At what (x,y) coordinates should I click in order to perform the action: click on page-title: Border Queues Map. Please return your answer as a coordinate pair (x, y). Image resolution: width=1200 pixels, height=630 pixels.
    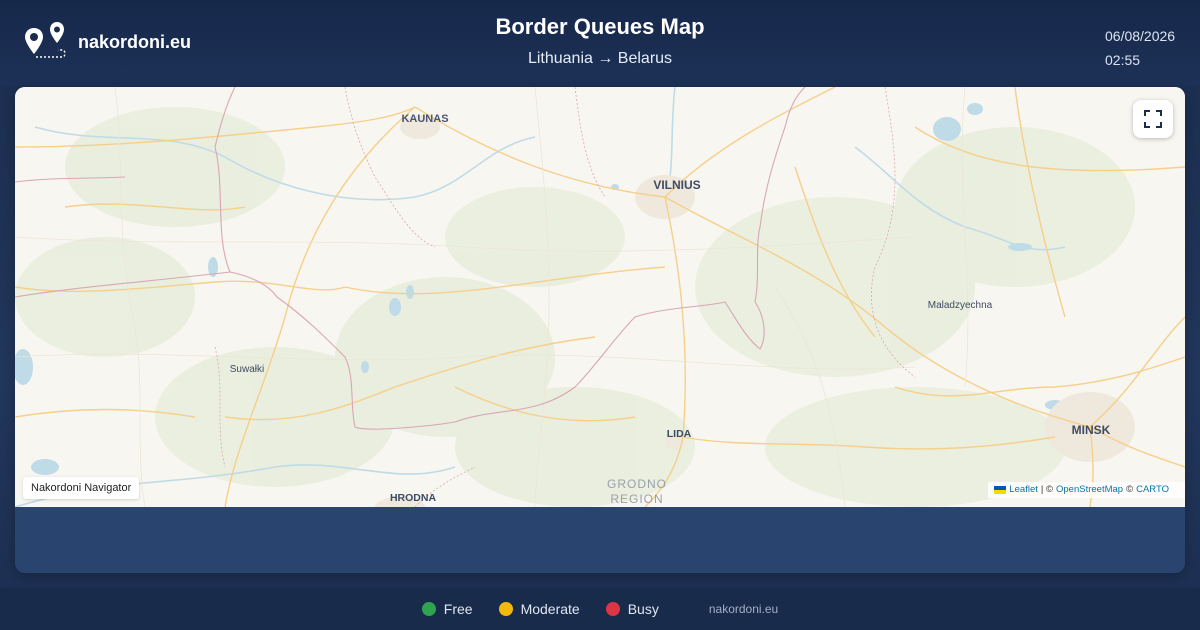
    Looking at the image, I should click on (600, 26).